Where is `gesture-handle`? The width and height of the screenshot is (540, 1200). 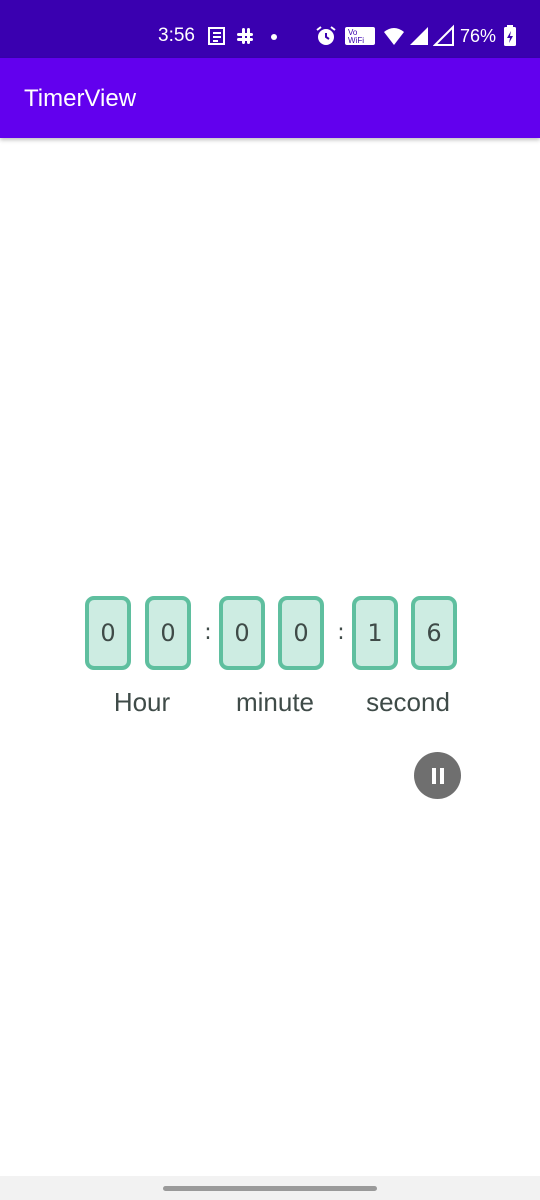 gesture-handle is located at coordinates (270, 1188).